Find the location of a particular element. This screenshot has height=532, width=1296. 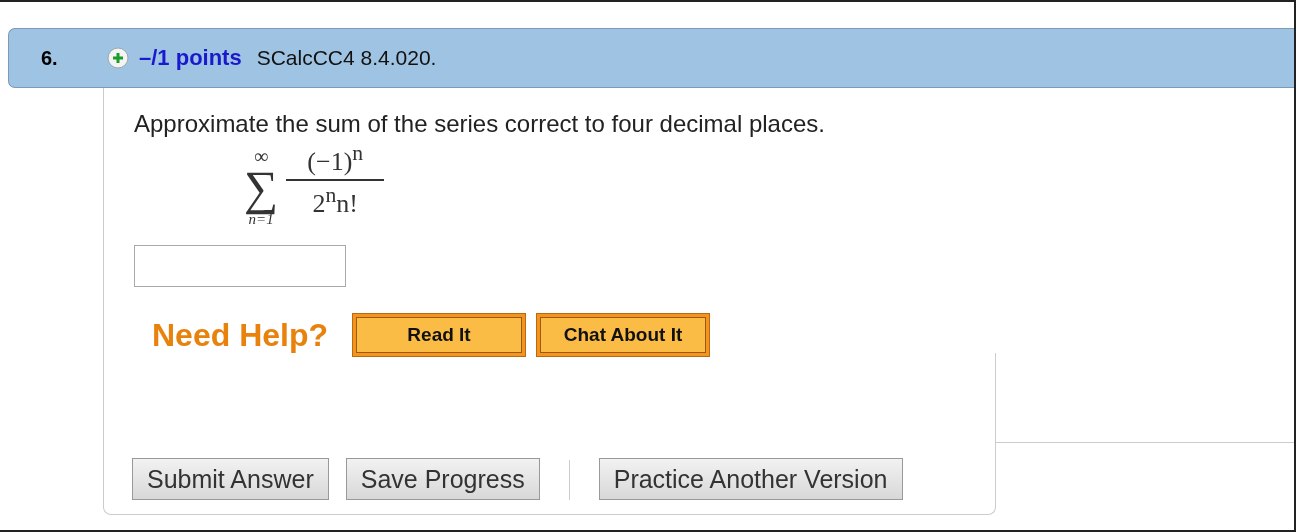

numerator: (−1)$^{n}$ is located at coordinates (335, 158).